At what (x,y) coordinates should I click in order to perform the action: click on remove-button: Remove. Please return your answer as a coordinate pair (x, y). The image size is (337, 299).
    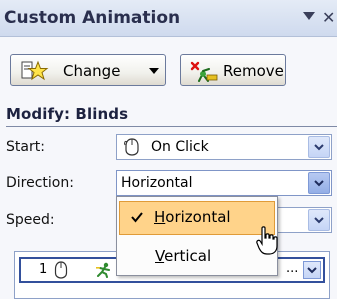
    Looking at the image, I should click on (233, 70).